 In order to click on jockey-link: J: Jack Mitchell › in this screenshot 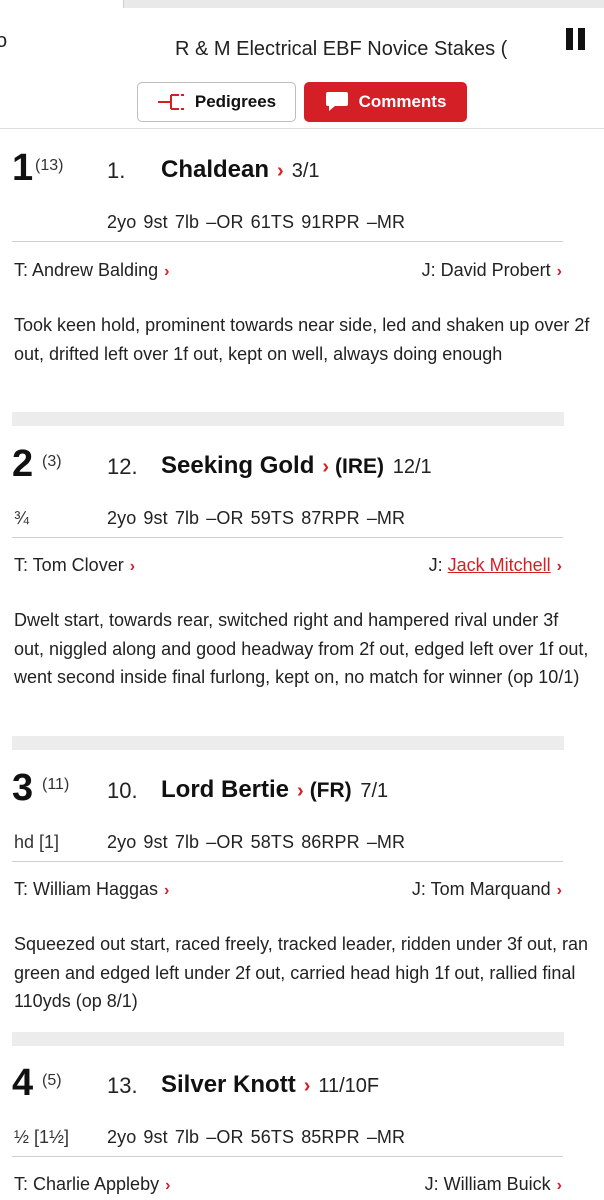, I will do `click(495, 565)`.